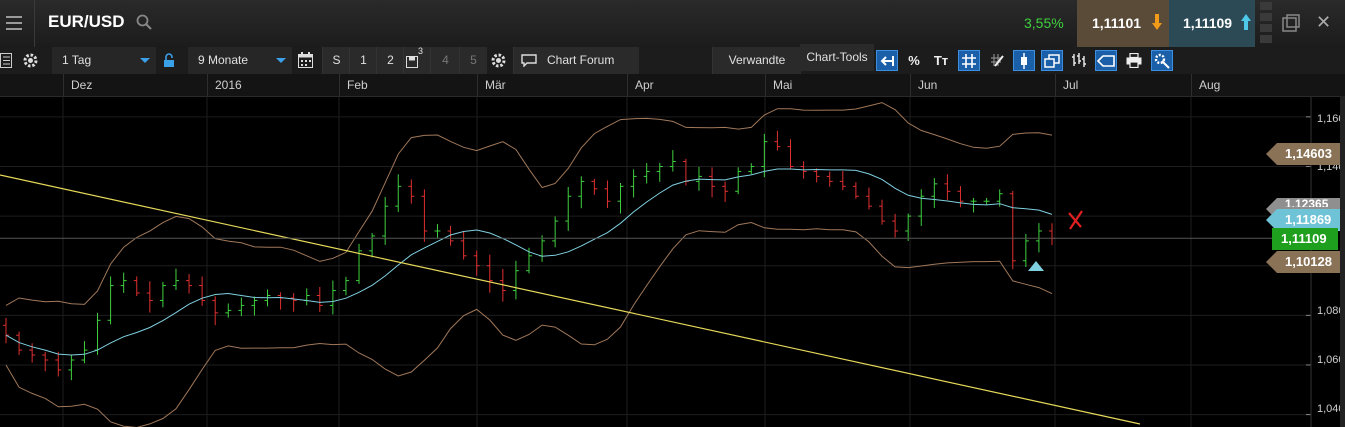  I want to click on sell-button: 1,11101, so click(1123, 23).